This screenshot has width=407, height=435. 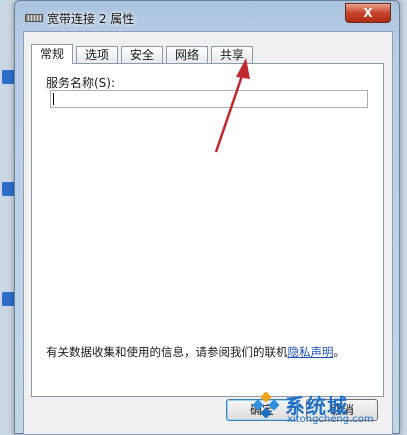 What do you see at coordinates (52, 54) in the screenshot?
I see `tab-general: 常规` at bounding box center [52, 54].